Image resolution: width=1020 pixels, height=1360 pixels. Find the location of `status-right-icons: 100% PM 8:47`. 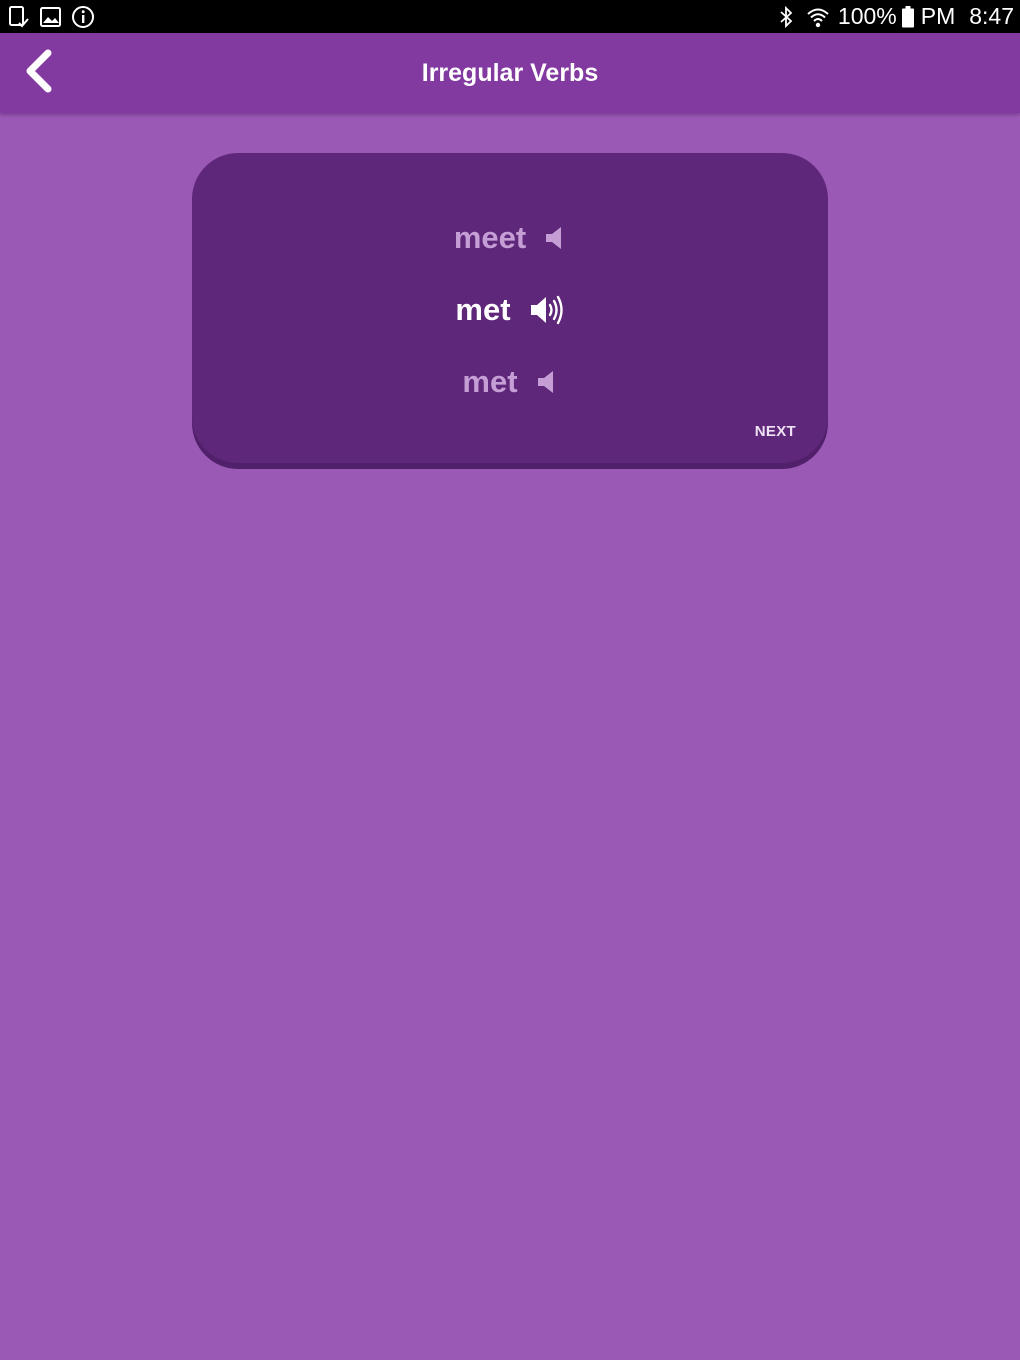

status-right-icons: 100% PM 8:47 is located at coordinates (894, 16).